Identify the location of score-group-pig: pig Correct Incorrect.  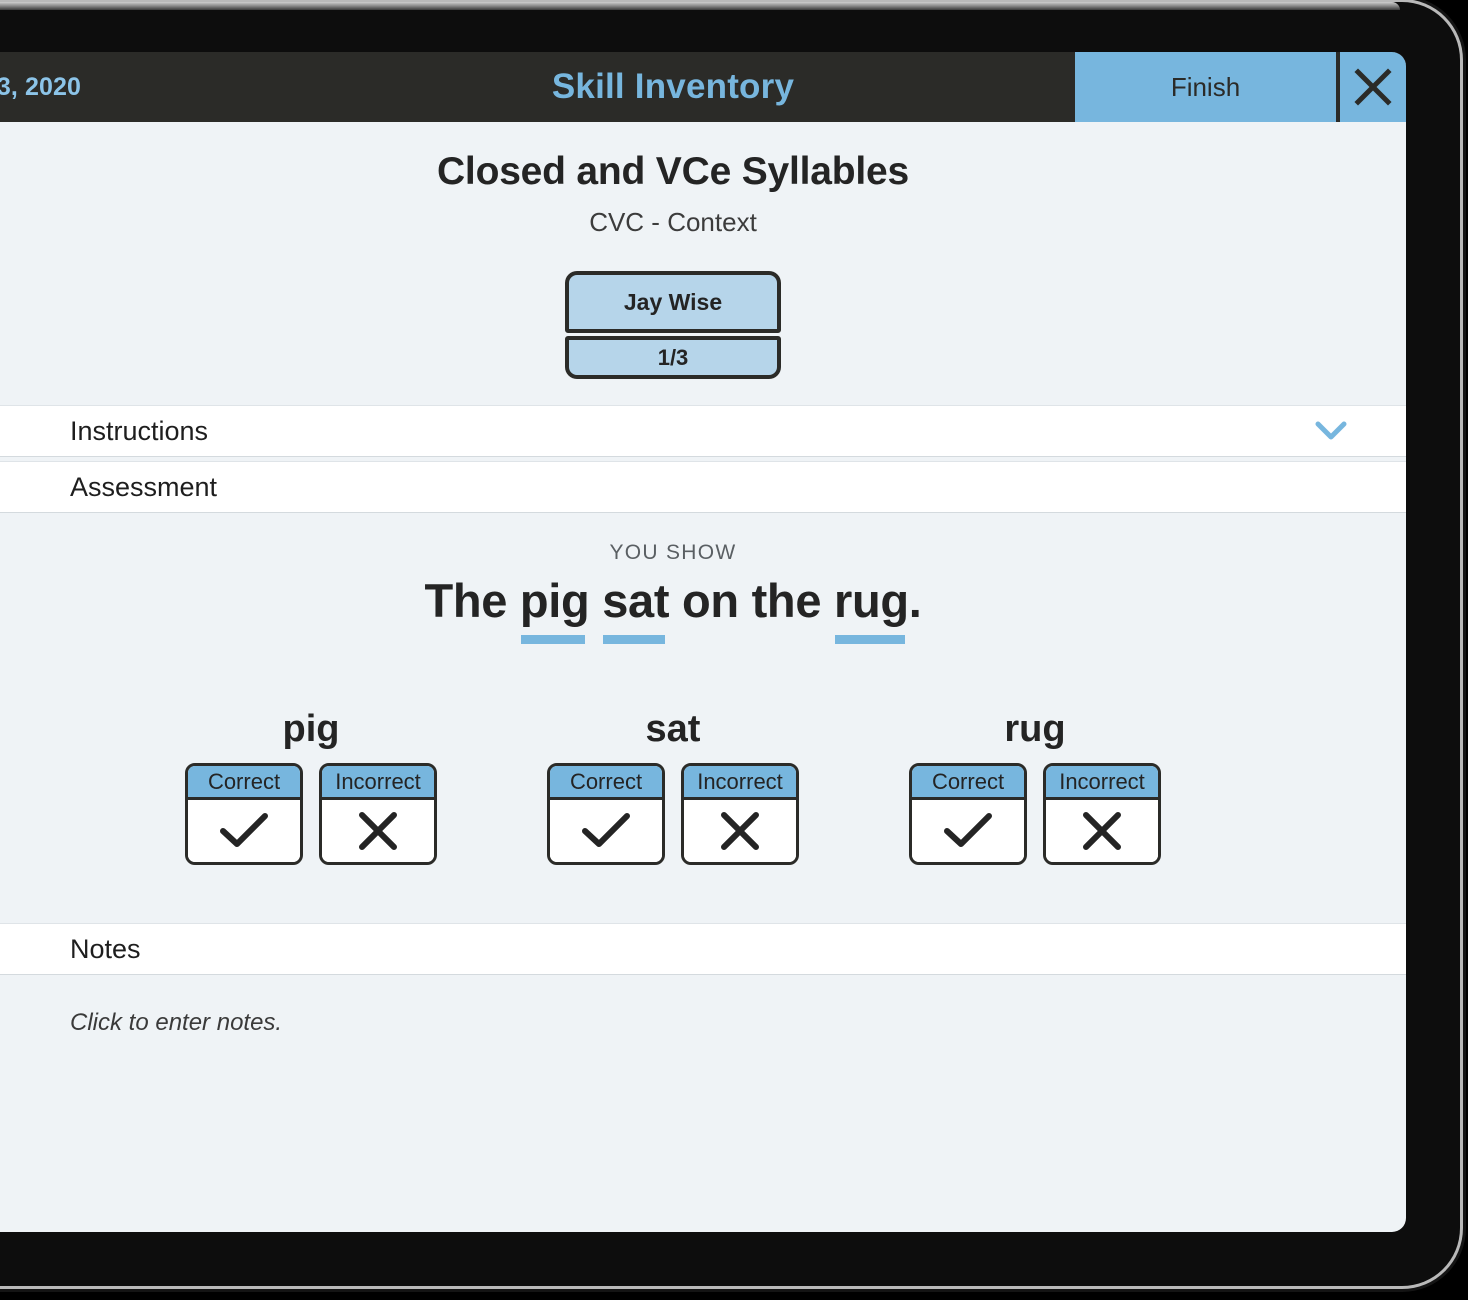
(311, 787).